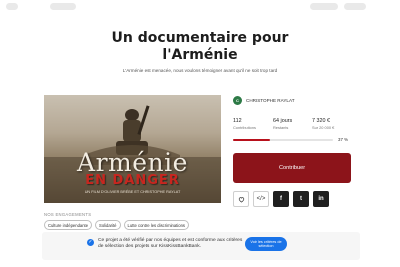 The width and height of the screenshot is (400, 267). I want to click on days-label: Restants, so click(281, 127).